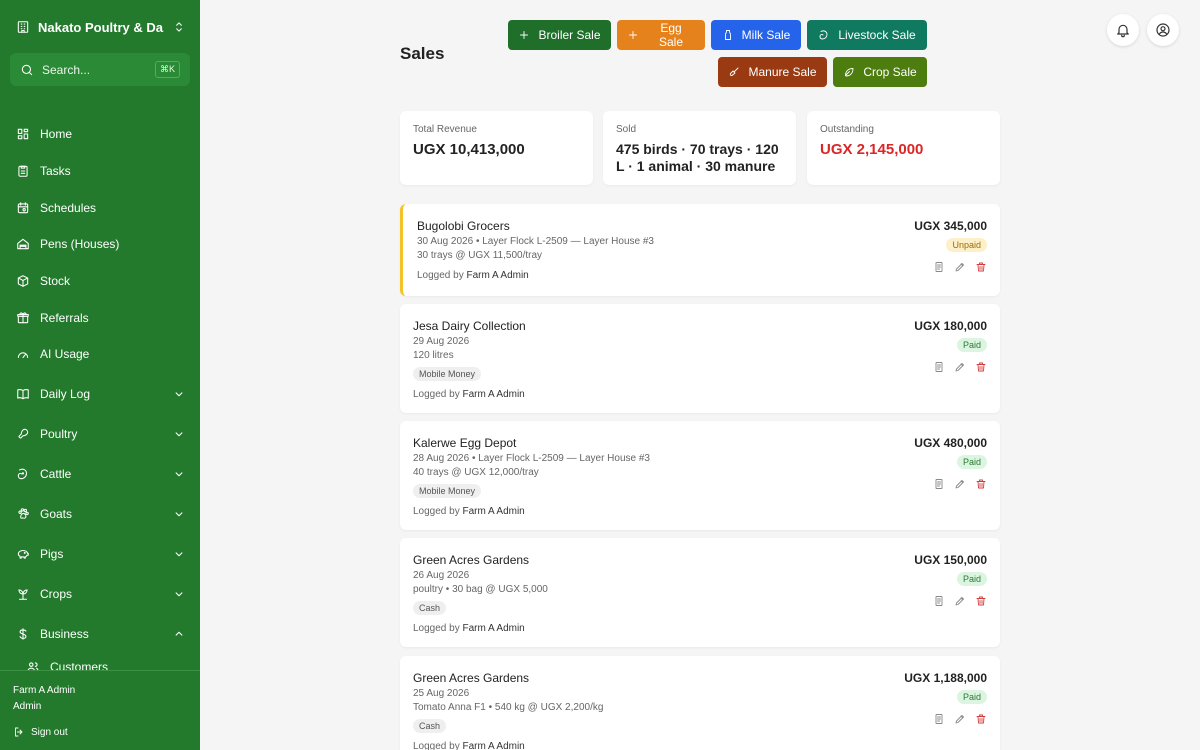 The image size is (1200, 750). I want to click on broiler-sale-label: Broiler Sale, so click(569, 35).